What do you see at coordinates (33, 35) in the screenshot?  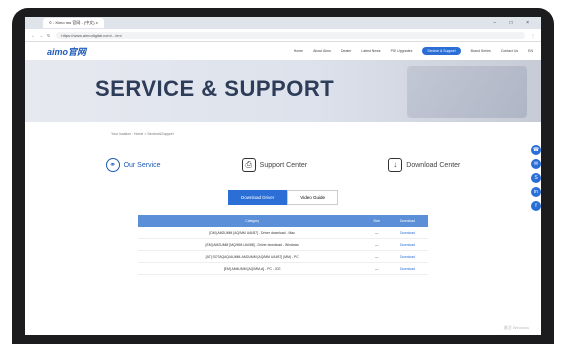 I see `back-icon: ←` at bounding box center [33, 35].